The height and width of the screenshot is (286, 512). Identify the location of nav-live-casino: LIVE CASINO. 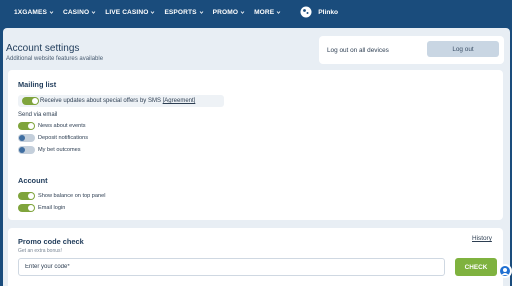
(130, 12).